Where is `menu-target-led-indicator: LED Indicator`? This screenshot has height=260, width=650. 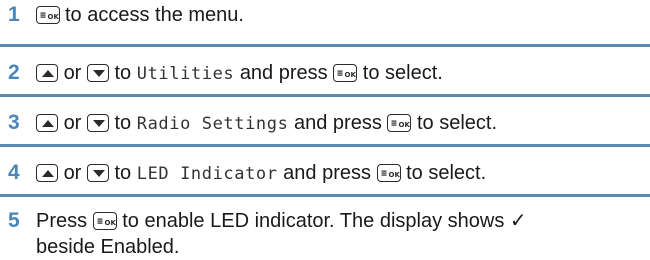
menu-target-led-indicator: LED Indicator is located at coordinates (207, 174).